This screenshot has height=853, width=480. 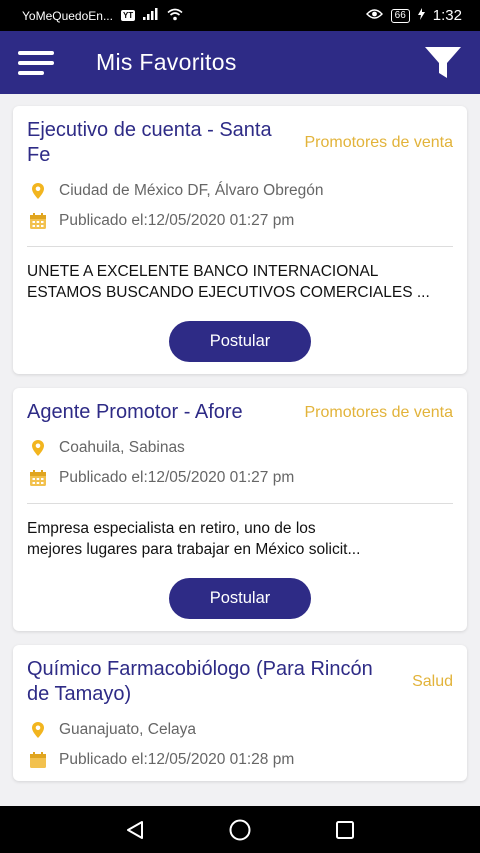 I want to click on signal-icon, so click(x=151, y=15).